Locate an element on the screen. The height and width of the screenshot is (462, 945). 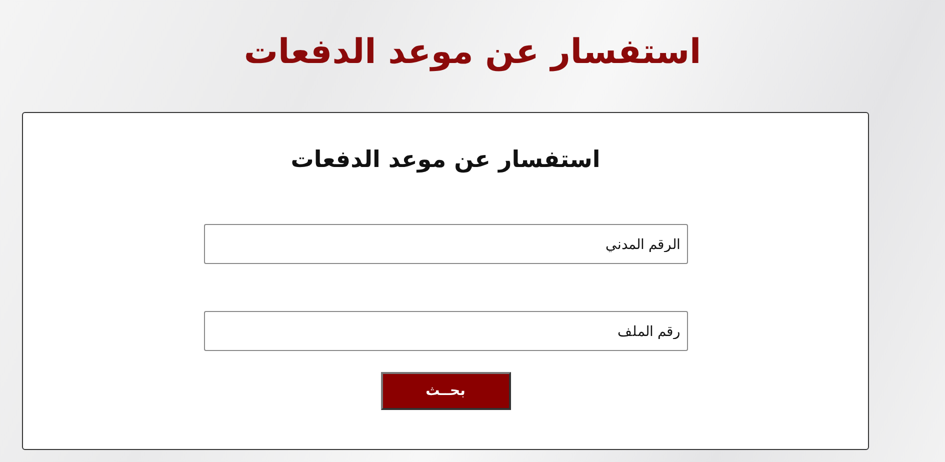
search-button: بحــث is located at coordinates (445, 391).